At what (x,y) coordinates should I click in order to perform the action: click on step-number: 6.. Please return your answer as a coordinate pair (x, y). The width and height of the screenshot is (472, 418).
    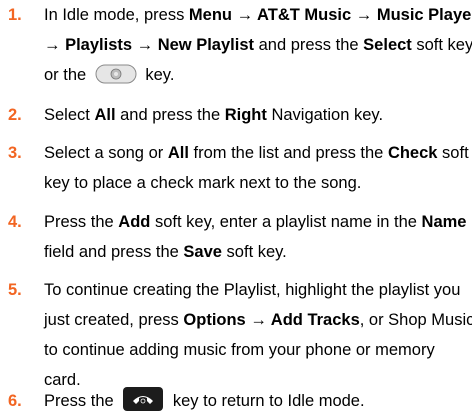
    Looking at the image, I should click on (15, 401).